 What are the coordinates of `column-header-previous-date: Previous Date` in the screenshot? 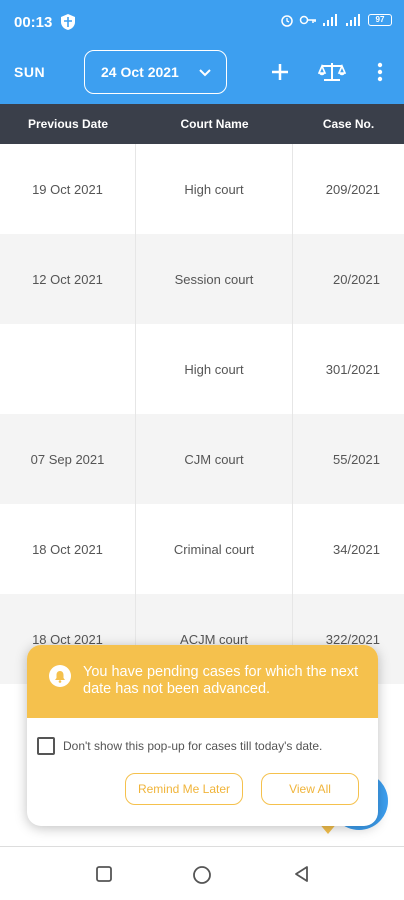 It's located at (68, 124).